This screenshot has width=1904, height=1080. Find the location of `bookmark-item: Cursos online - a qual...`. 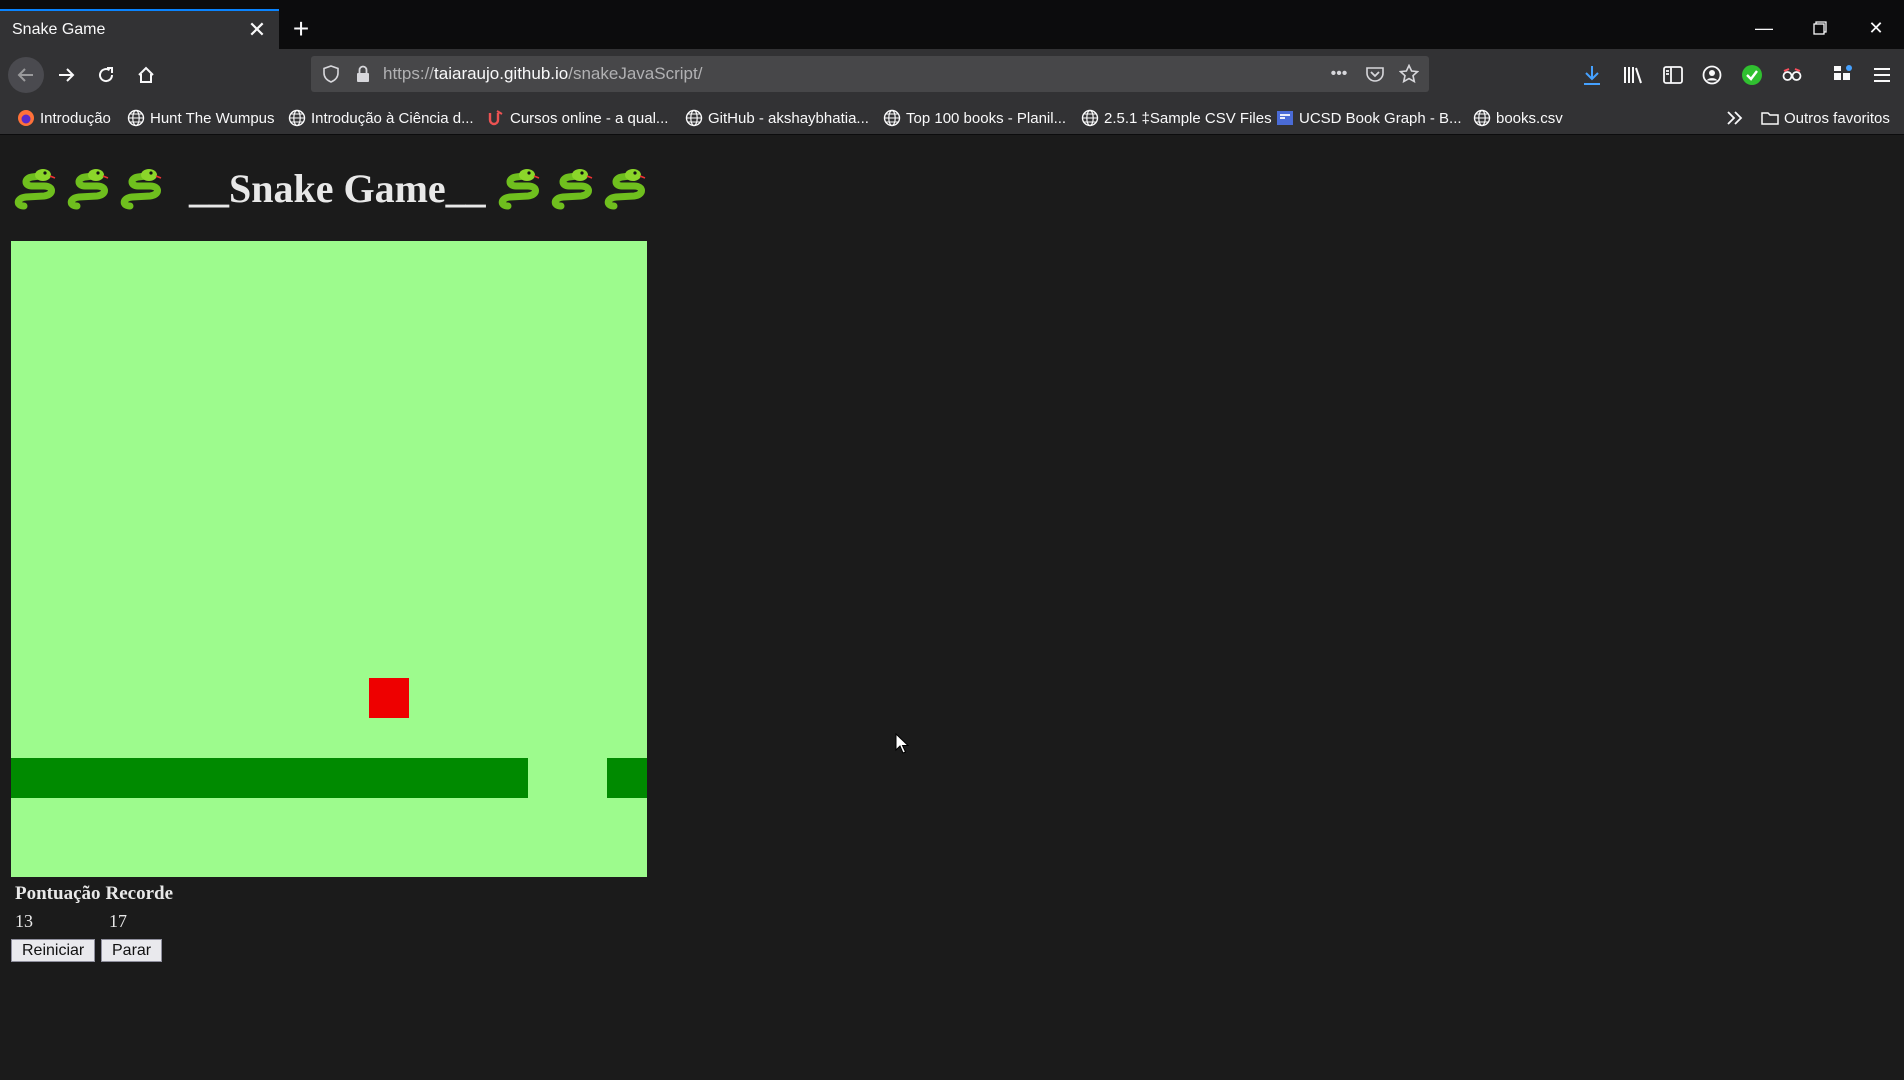

bookmark-item: Cursos online - a qual... is located at coordinates (577, 118).